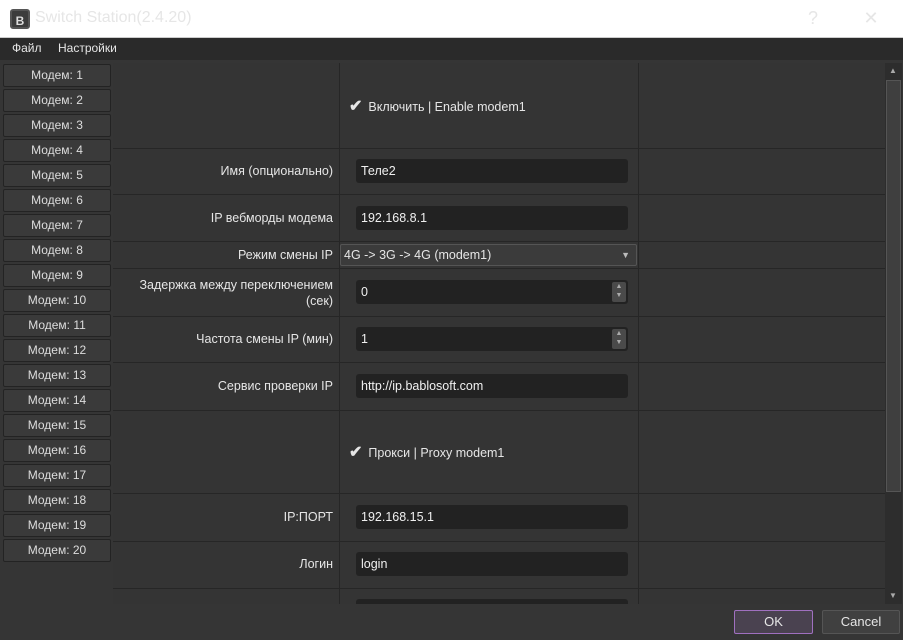  I want to click on sidebar-item-modem-10: Модем: 10, so click(57, 300).